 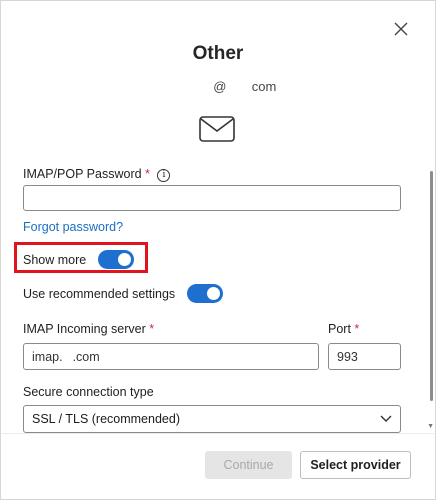 What do you see at coordinates (218, 53) in the screenshot?
I see `dialog-title: Other` at bounding box center [218, 53].